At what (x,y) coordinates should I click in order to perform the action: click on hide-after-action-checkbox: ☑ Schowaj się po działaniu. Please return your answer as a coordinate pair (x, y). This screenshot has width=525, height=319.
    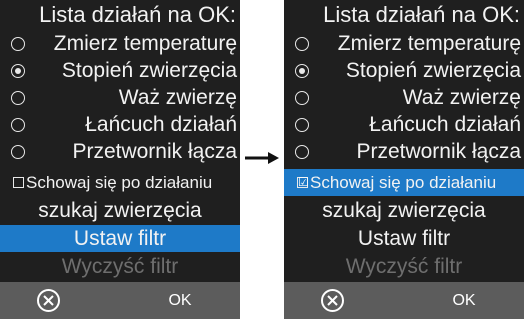
    Looking at the image, I should click on (404, 182).